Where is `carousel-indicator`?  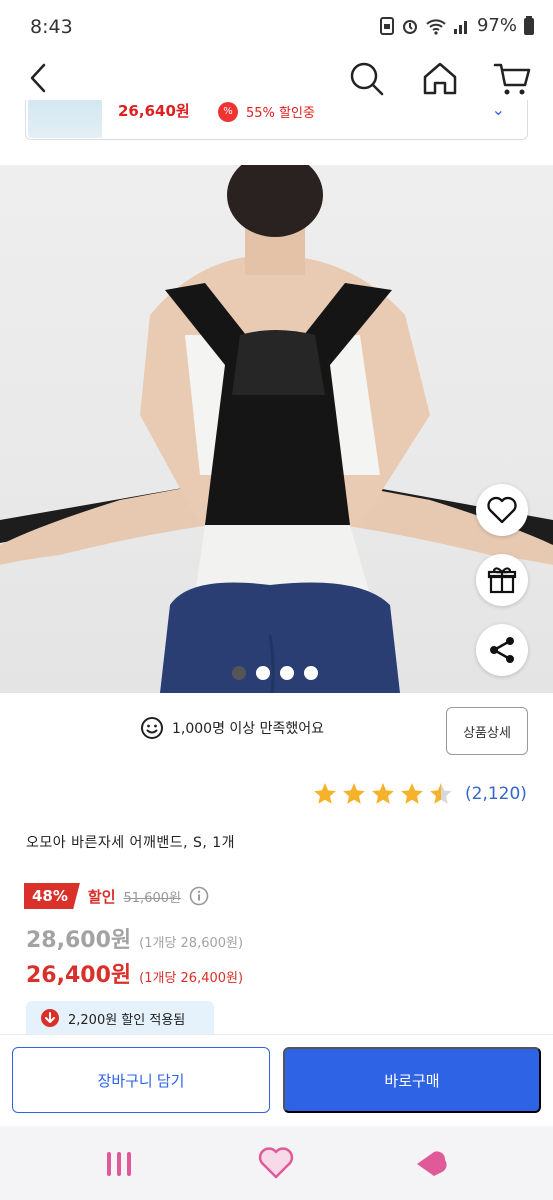 carousel-indicator is located at coordinates (275, 673).